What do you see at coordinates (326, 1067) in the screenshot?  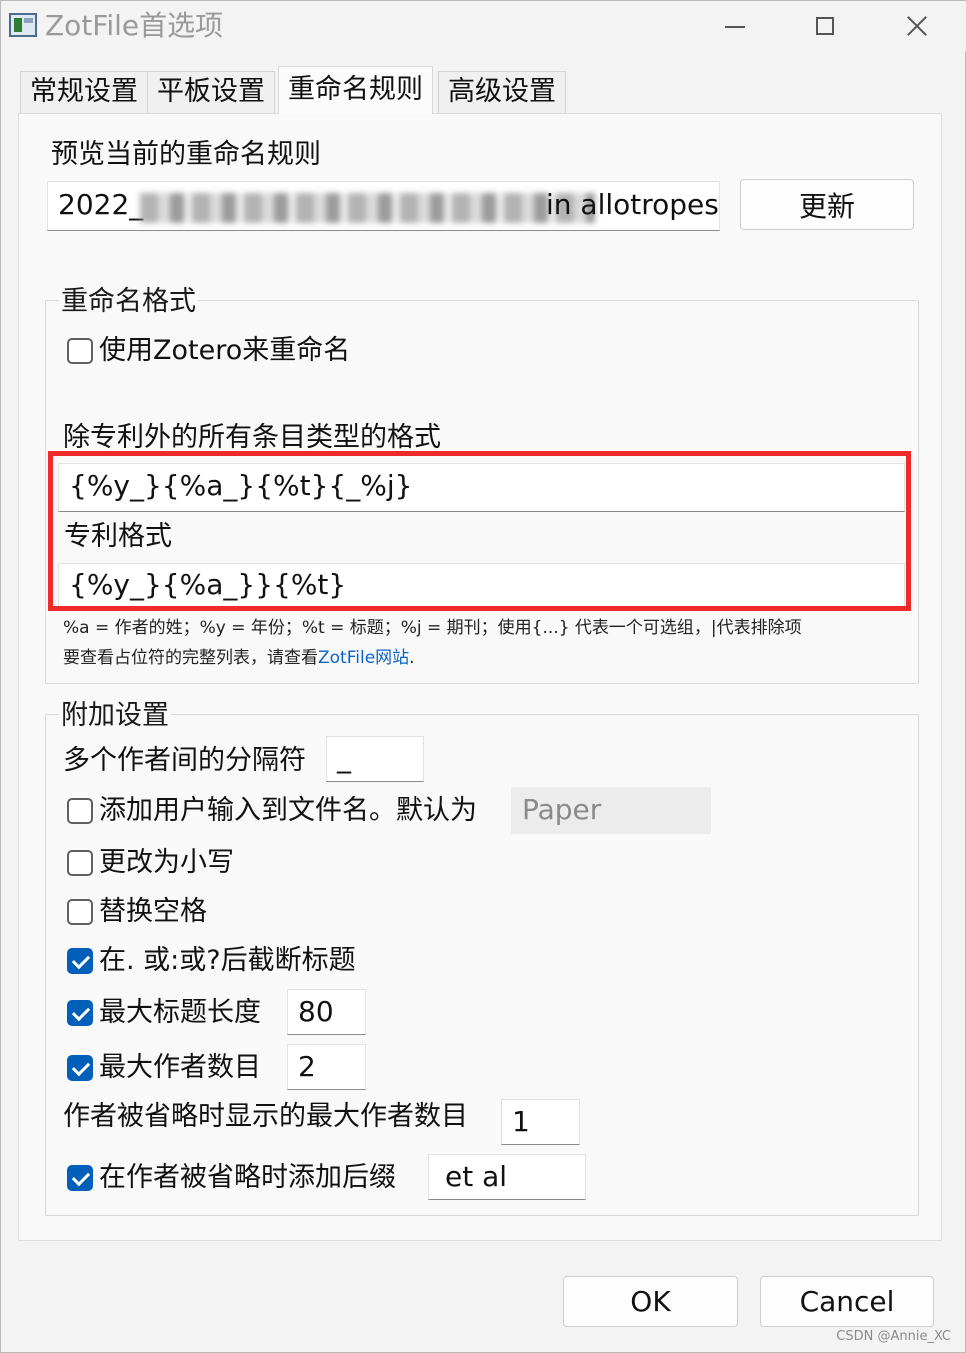 I see `max-authors-field: 2` at bounding box center [326, 1067].